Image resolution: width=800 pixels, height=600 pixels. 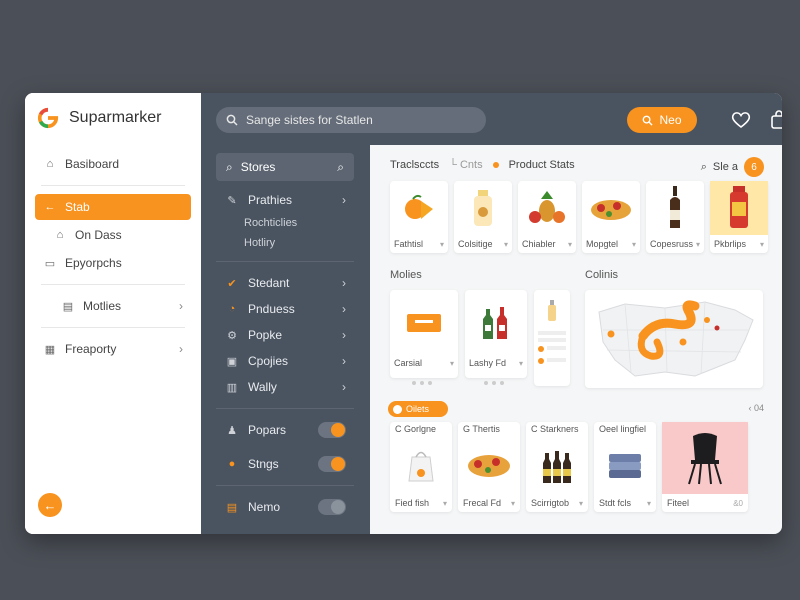 What do you see at coordinates (739, 208) in the screenshot?
I see `sauce-jar-image` at bounding box center [739, 208].